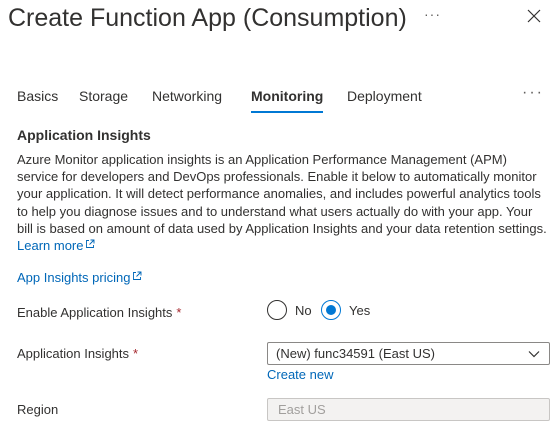 The image size is (558, 434). I want to click on active-tab-indicator, so click(287, 112).